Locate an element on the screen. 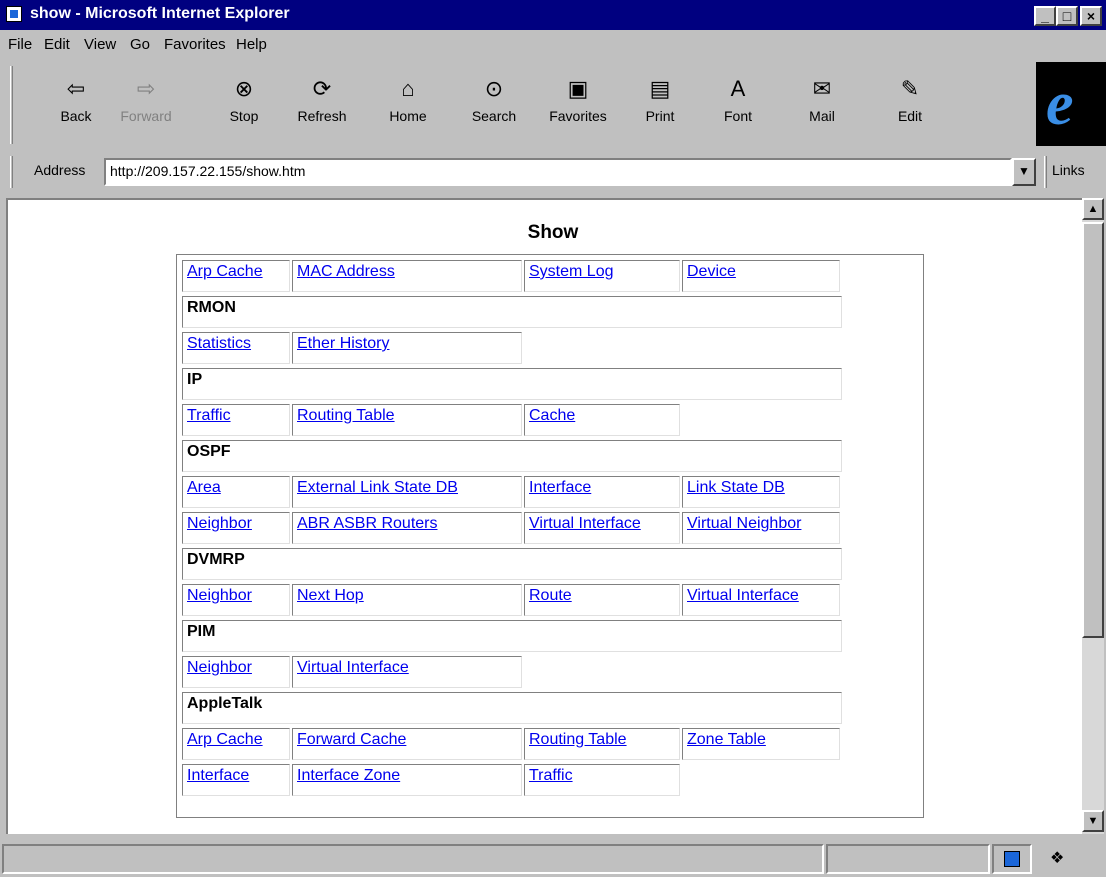 The image size is (1106, 877). address-dropdown-button: ▼ is located at coordinates (1024, 172).